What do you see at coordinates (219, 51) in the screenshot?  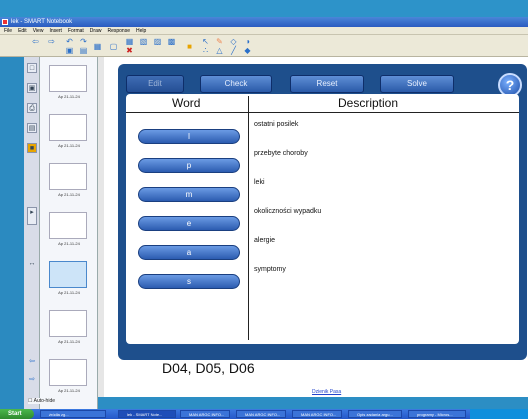 I see `shapes-icon: △` at bounding box center [219, 51].